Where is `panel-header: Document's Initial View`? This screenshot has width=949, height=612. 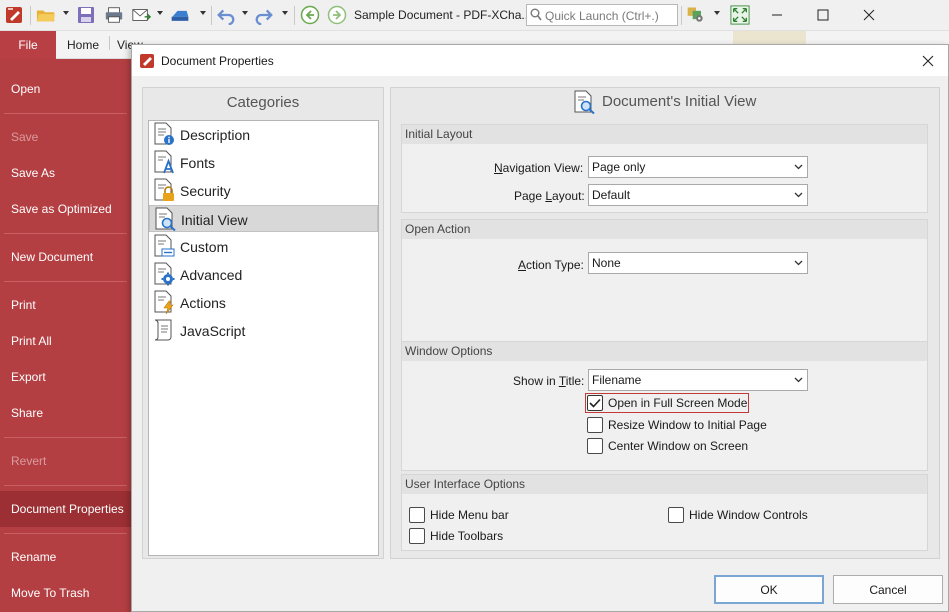
panel-header: Document's Initial View is located at coordinates (665, 102).